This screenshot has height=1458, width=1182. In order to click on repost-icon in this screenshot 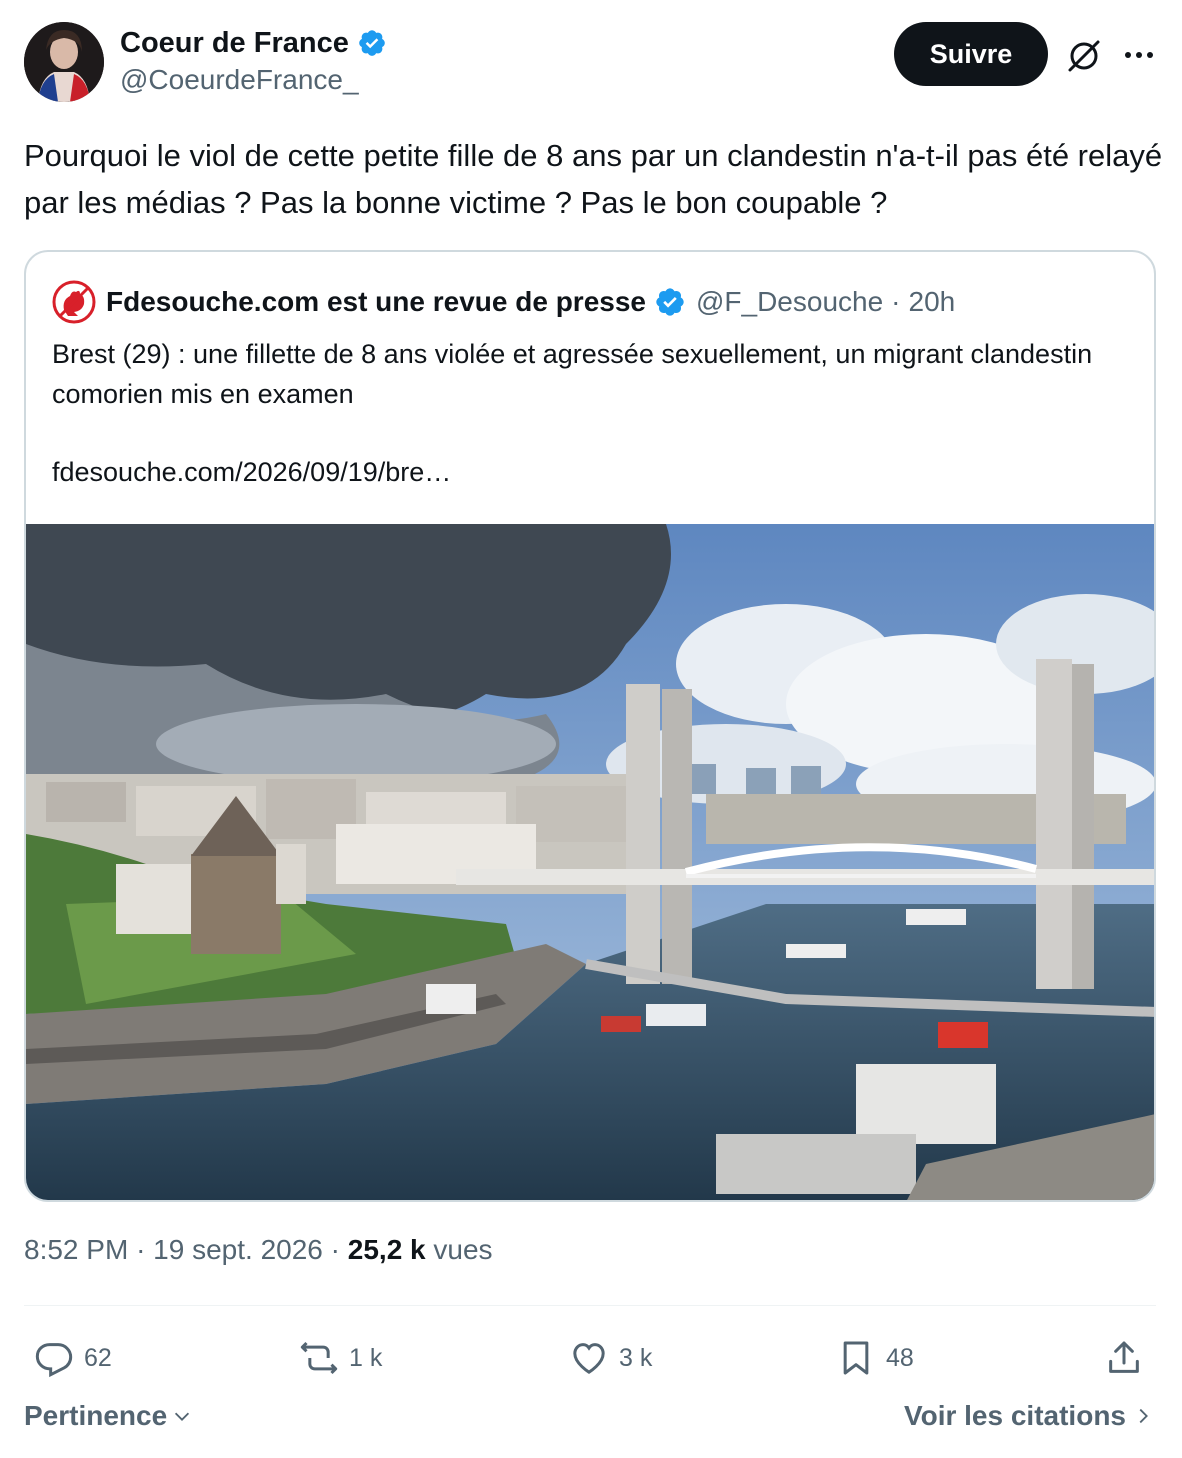, I will do `click(319, 1358)`.